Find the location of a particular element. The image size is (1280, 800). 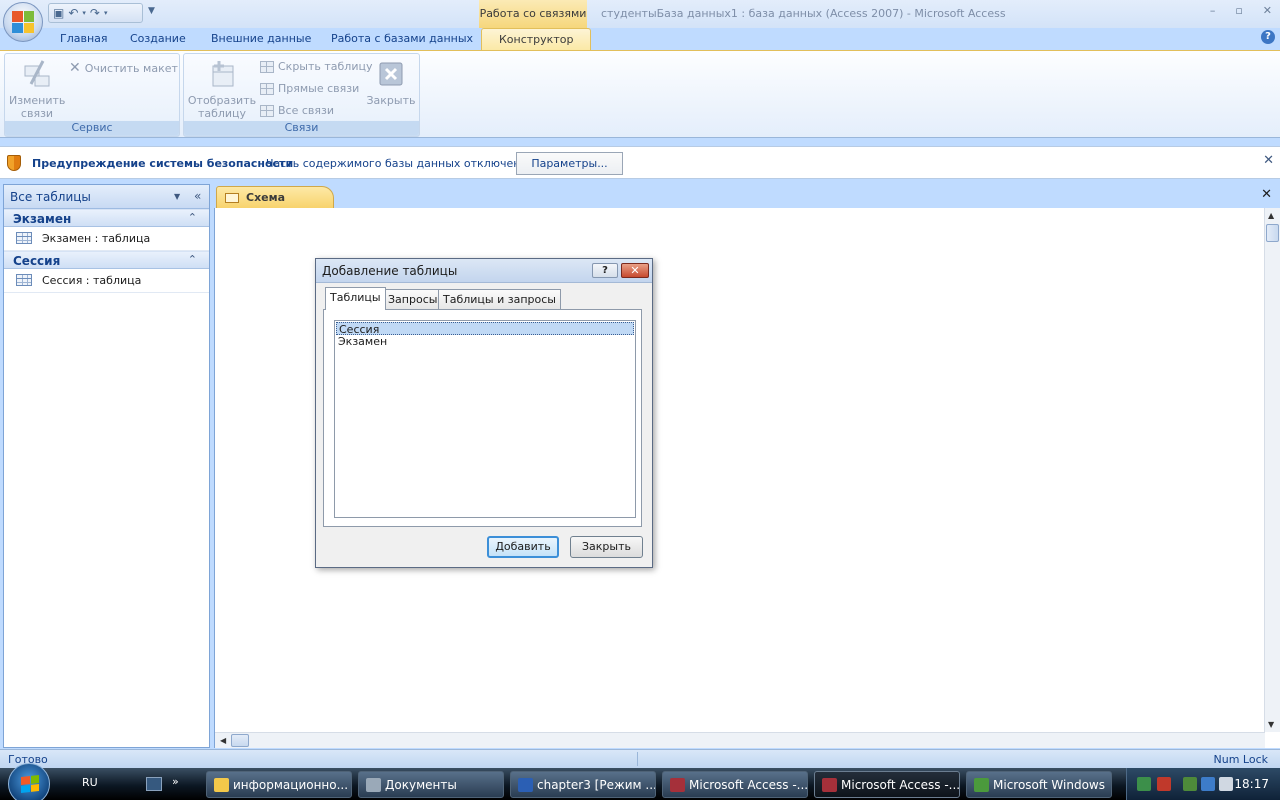

redo-dropdown-icon: ▾ is located at coordinates (106, 13).